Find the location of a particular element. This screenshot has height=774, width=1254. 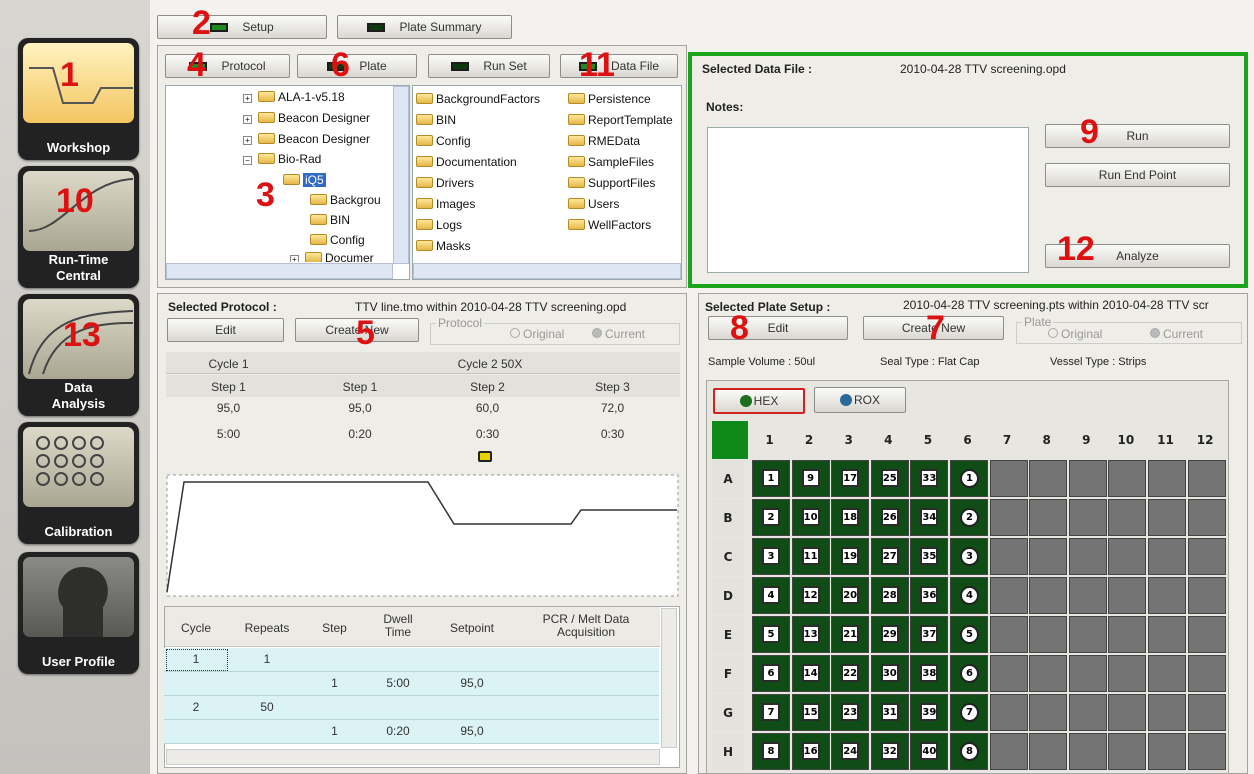

plate-well-assigned: 15 is located at coordinates (810, 712).